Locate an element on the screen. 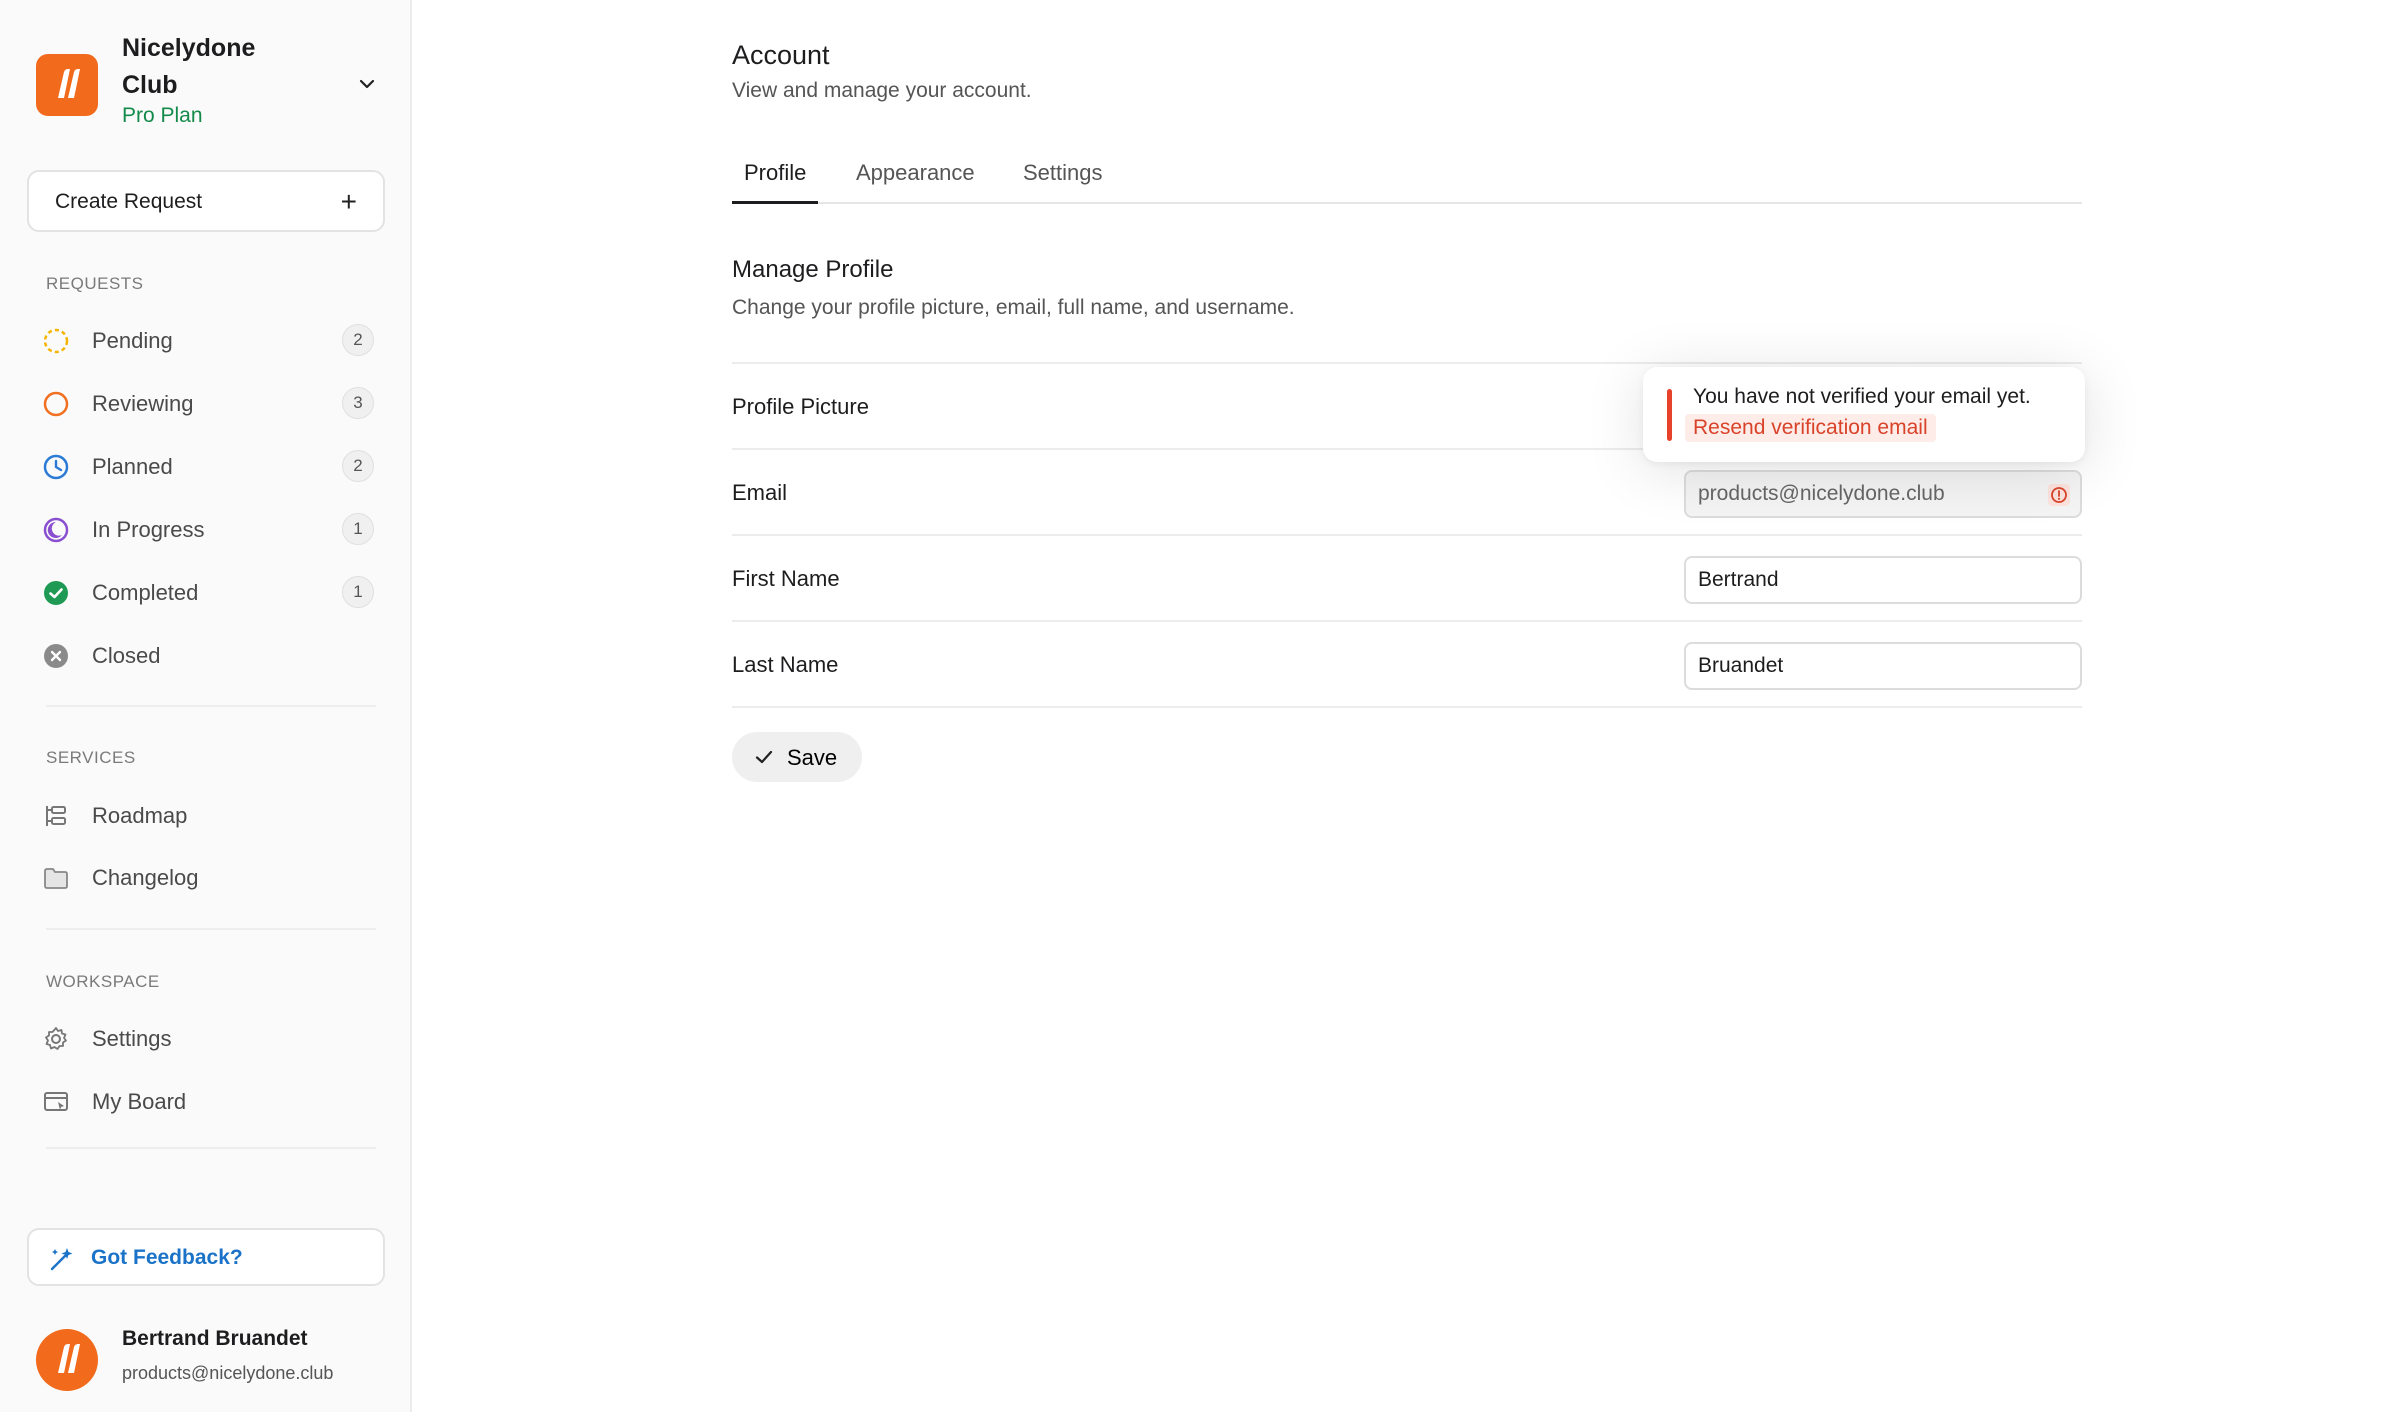 This screenshot has height=1412, width=2400. in-progress-icon is located at coordinates (56, 530).